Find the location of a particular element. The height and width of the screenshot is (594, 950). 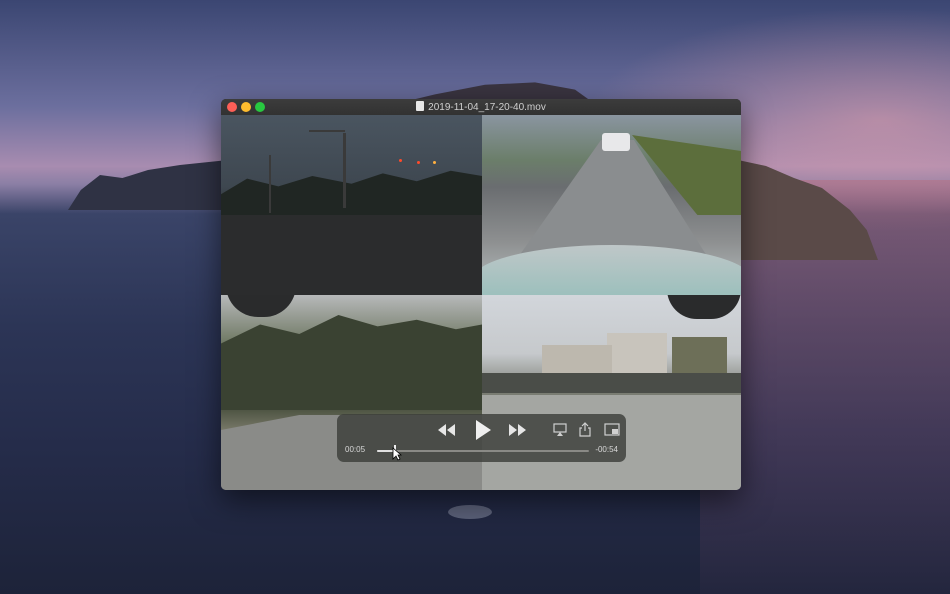

fast-forward-button is located at coordinates (517, 430).